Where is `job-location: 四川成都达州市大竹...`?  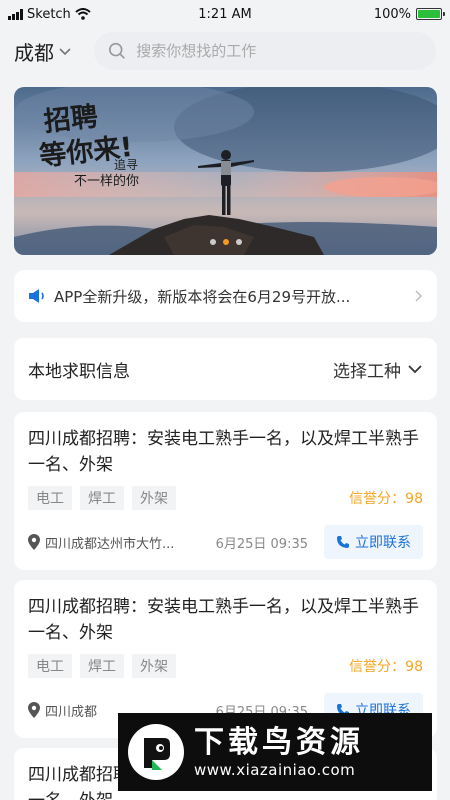
job-location: 四川成都达州市大竹... is located at coordinates (110, 542).